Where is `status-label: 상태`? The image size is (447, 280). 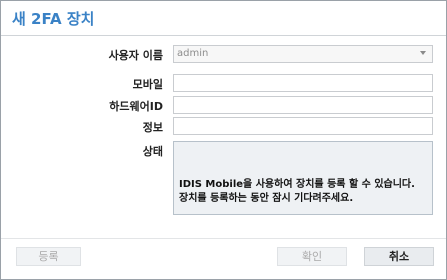 status-label: 상태 is located at coordinates (152, 151).